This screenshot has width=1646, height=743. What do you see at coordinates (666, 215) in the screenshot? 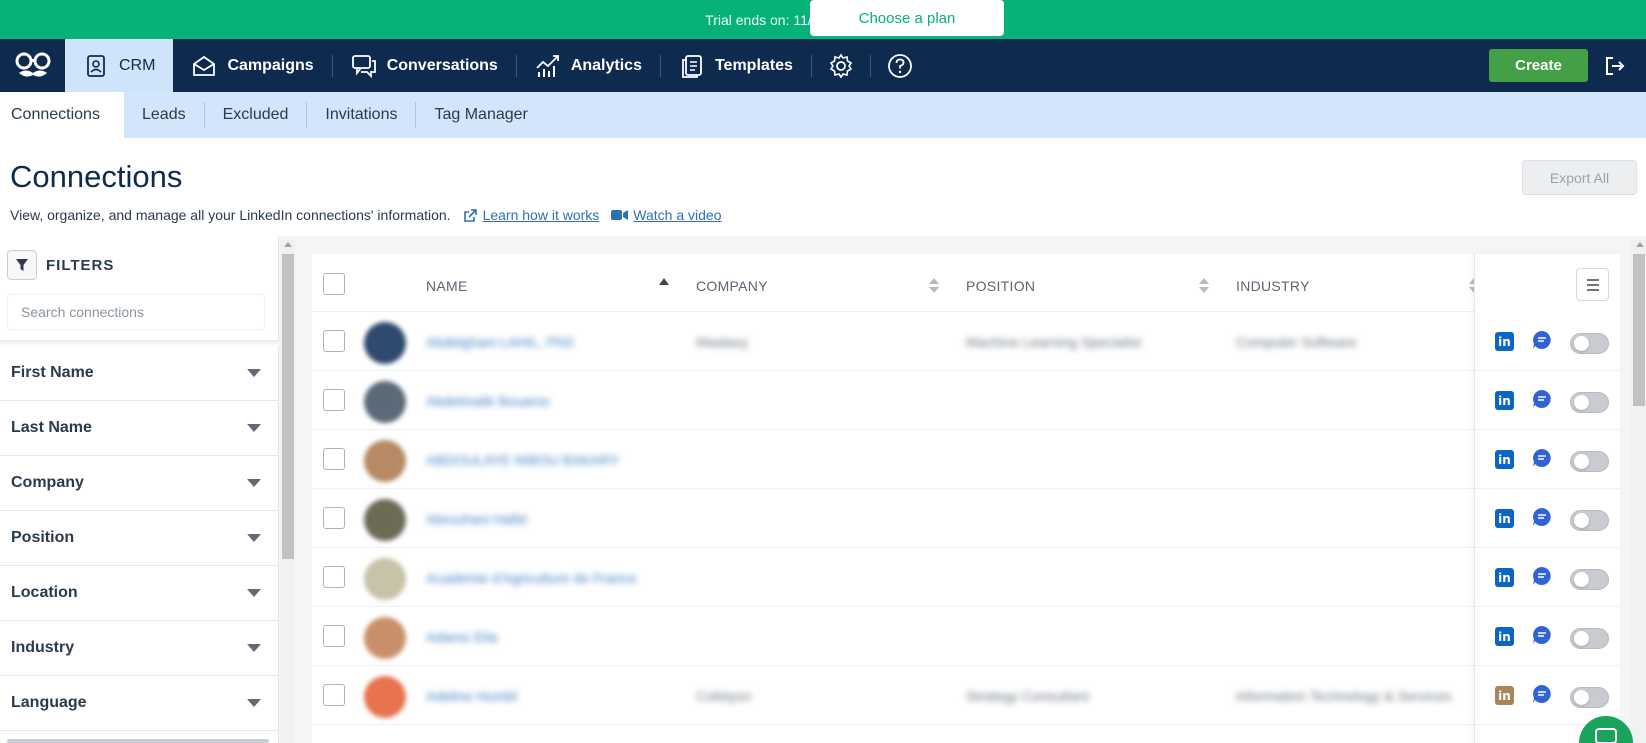
I see `watch-video-link: Watch a video` at bounding box center [666, 215].